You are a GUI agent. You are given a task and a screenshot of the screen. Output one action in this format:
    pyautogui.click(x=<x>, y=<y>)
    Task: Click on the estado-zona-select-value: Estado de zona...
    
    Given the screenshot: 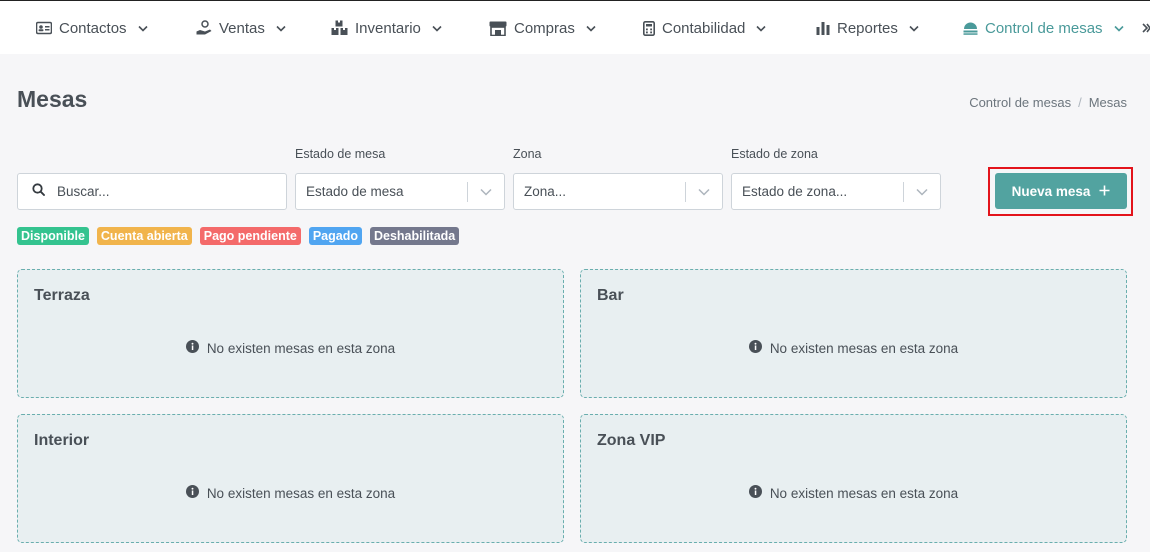 What is the action you would take?
    pyautogui.click(x=795, y=191)
    